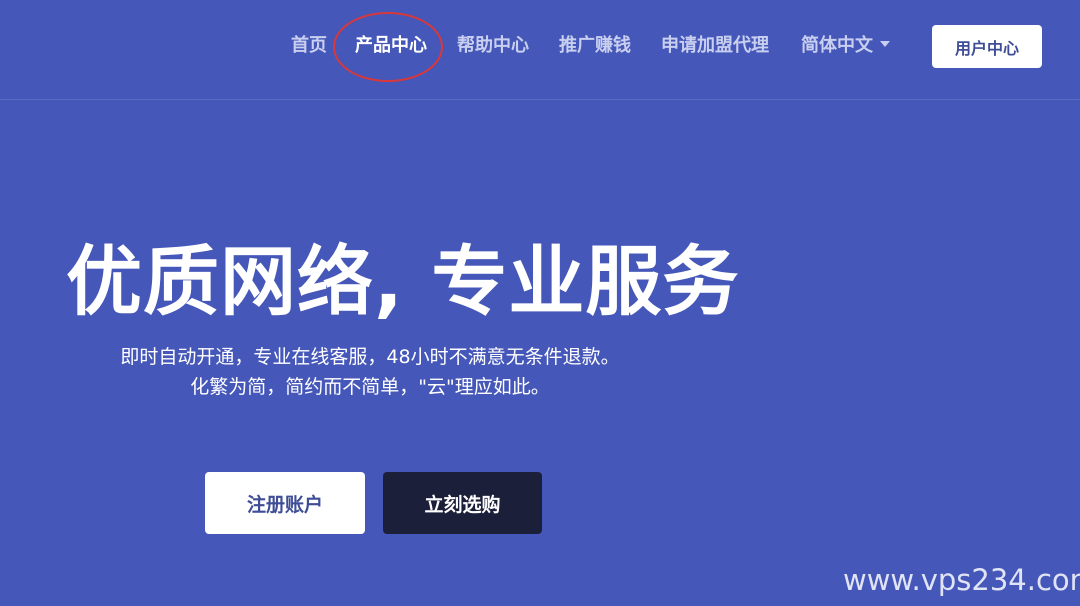 The width and height of the screenshot is (1080, 606). Describe the element at coordinates (309, 46) in the screenshot. I see `nav-item-home: 首页` at that location.